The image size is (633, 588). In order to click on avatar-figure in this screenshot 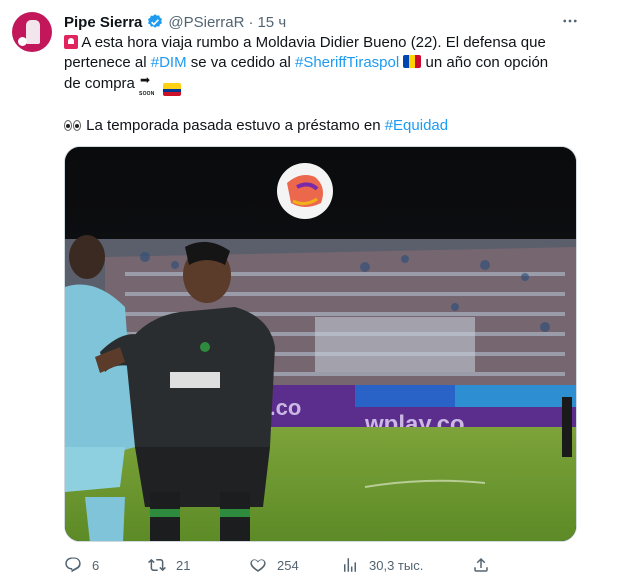, I will do `click(33, 32)`.